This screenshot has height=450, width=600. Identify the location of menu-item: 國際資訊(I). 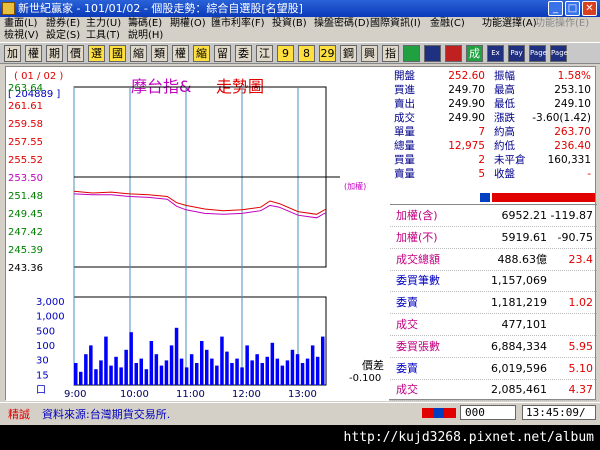
(395, 24).